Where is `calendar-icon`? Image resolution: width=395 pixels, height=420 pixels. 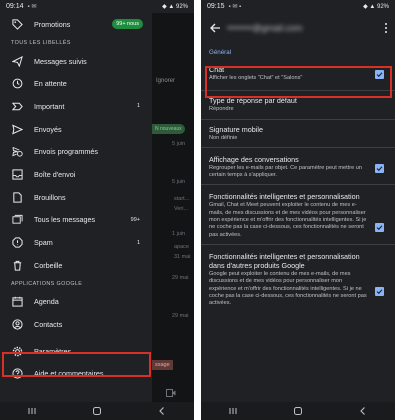 calendar-icon is located at coordinates (17, 302).